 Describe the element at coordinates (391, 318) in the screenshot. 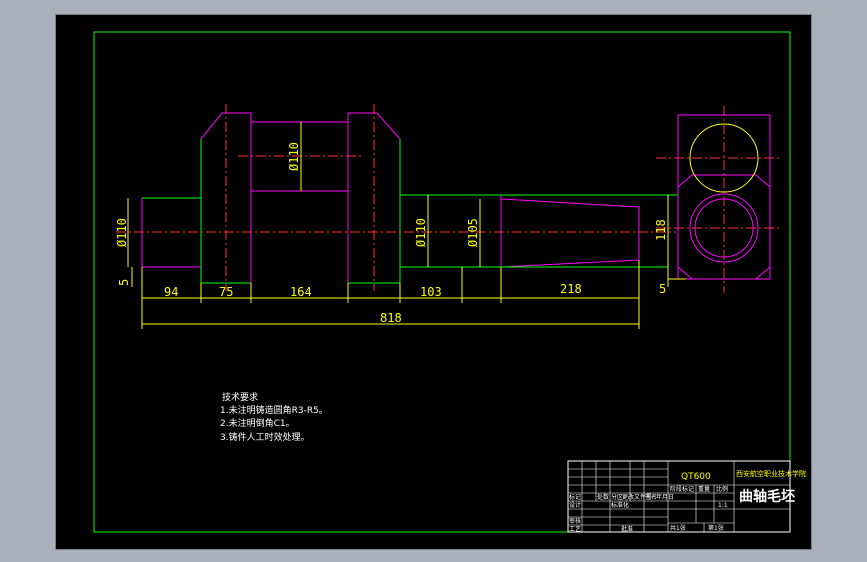

I see `dim-len-total: 818` at that location.